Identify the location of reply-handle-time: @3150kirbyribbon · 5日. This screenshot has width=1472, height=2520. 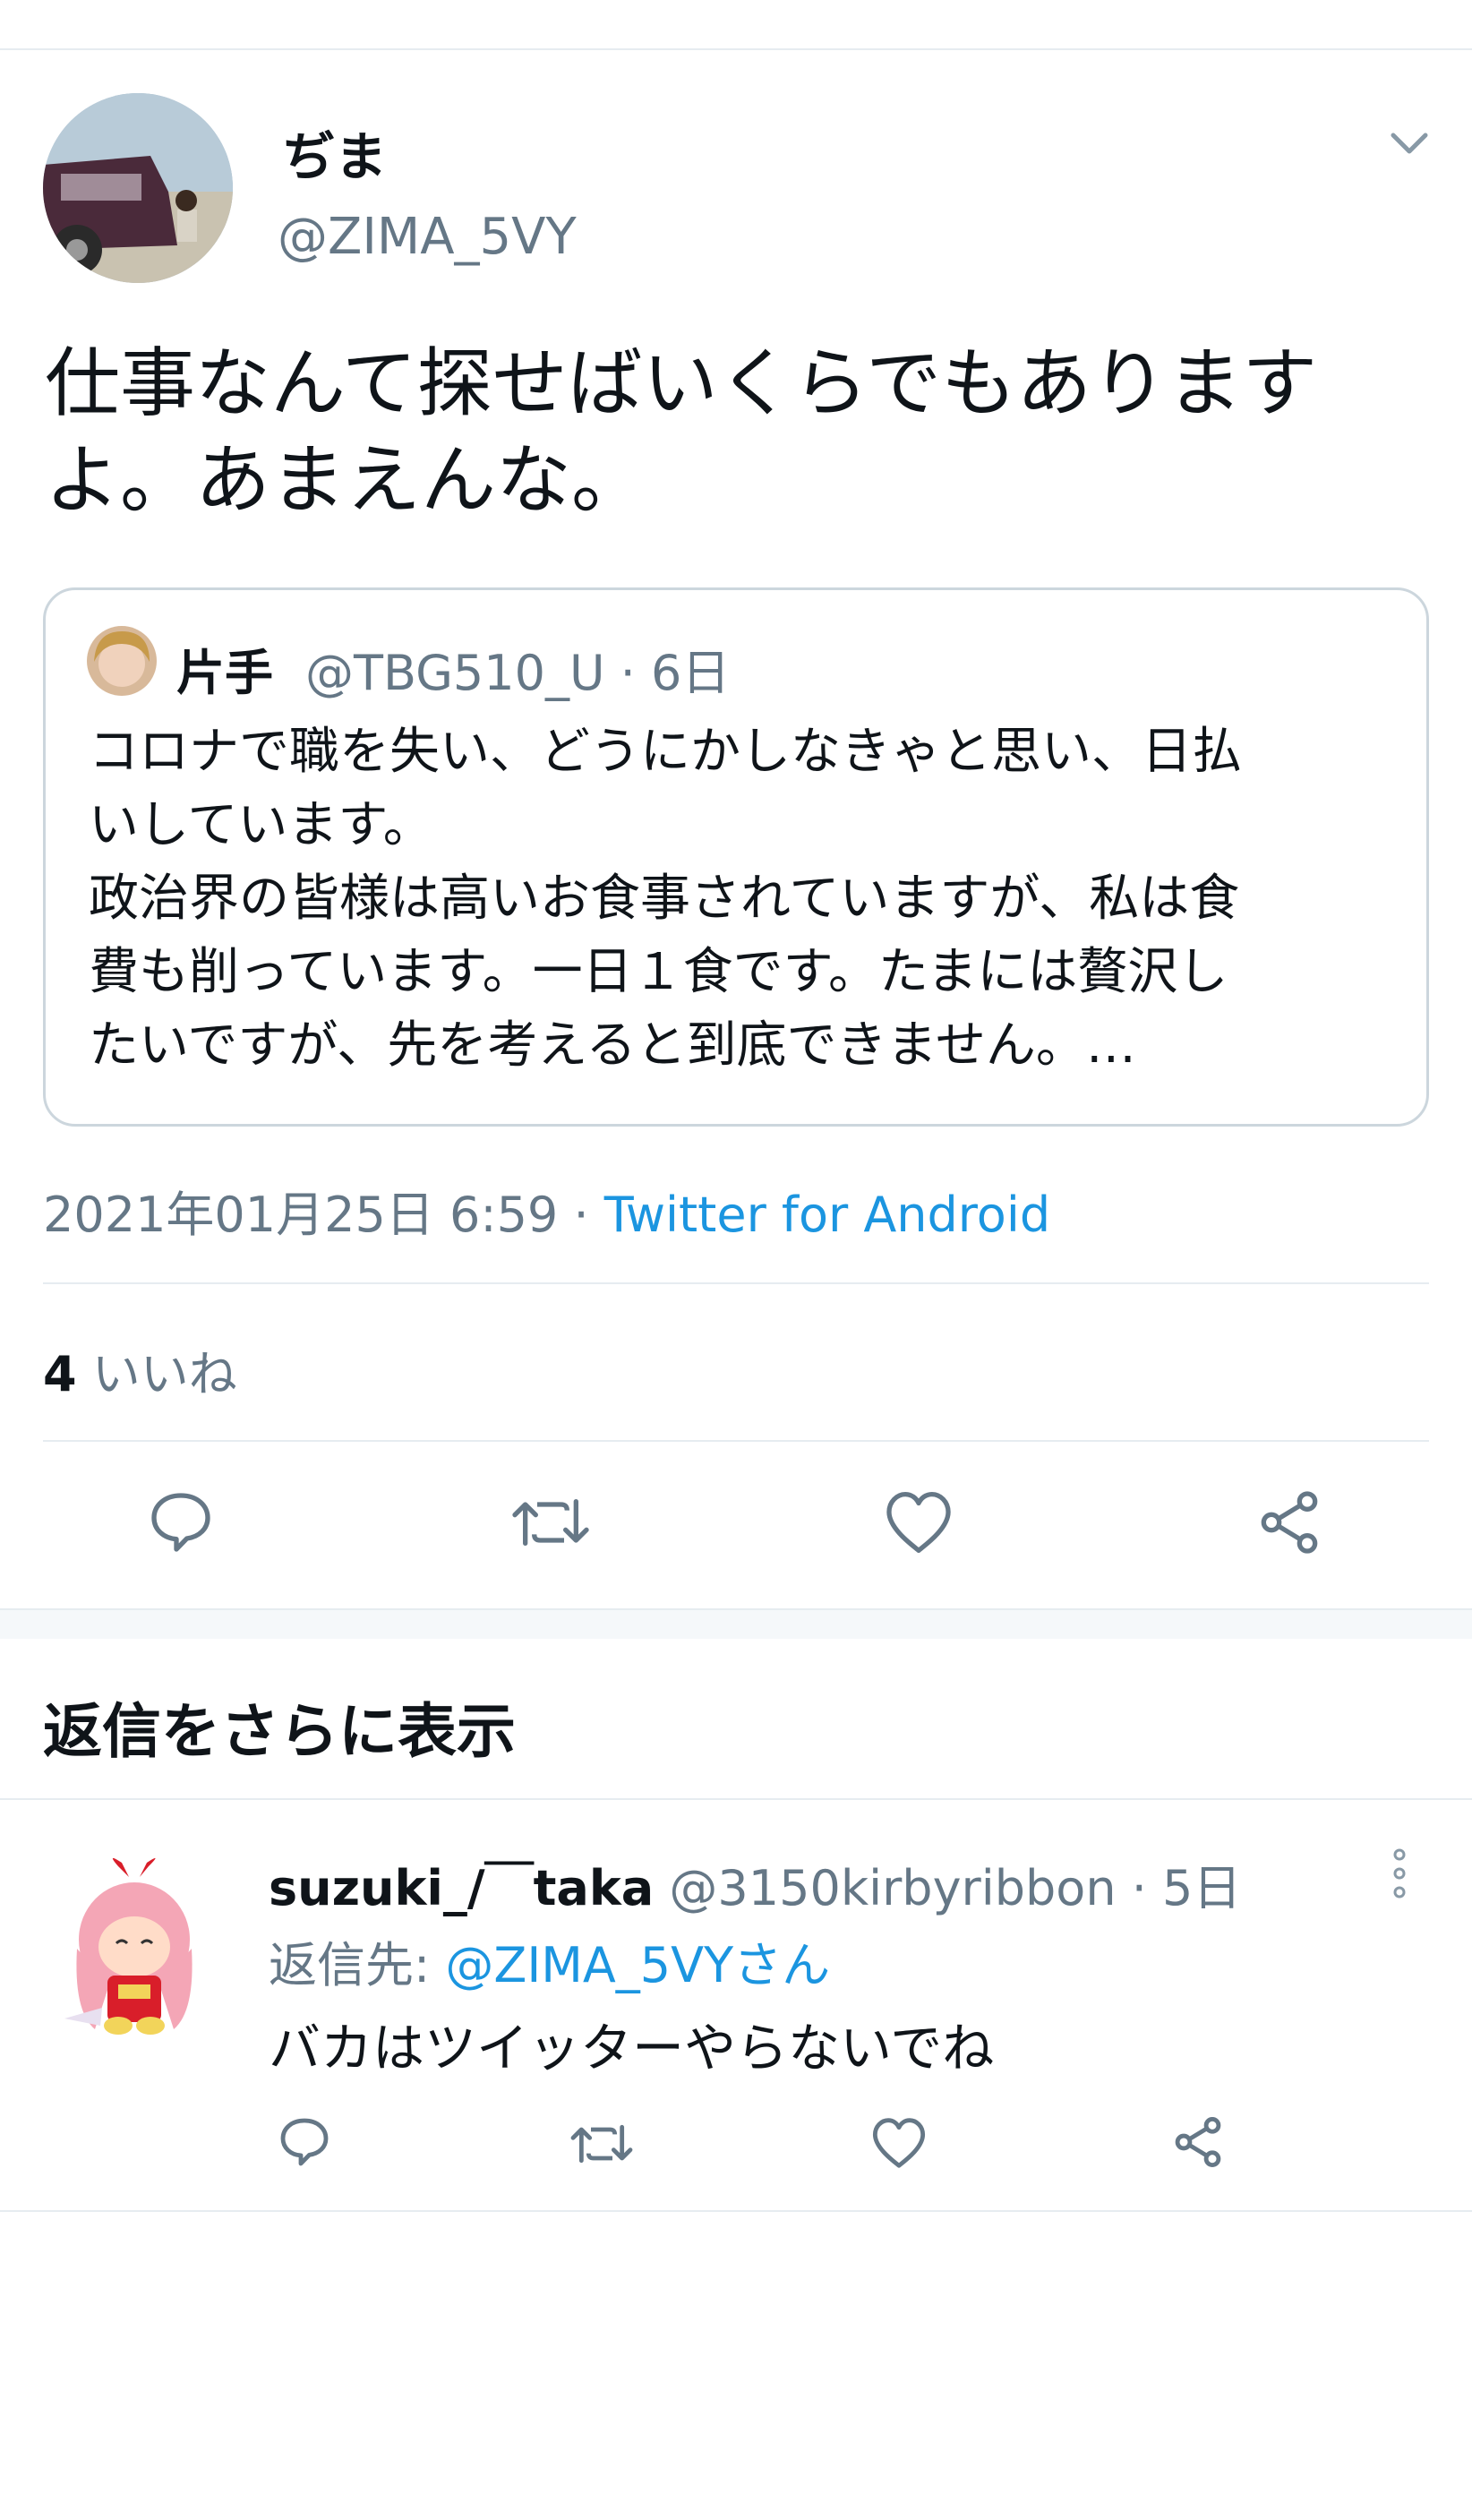
(955, 1888).